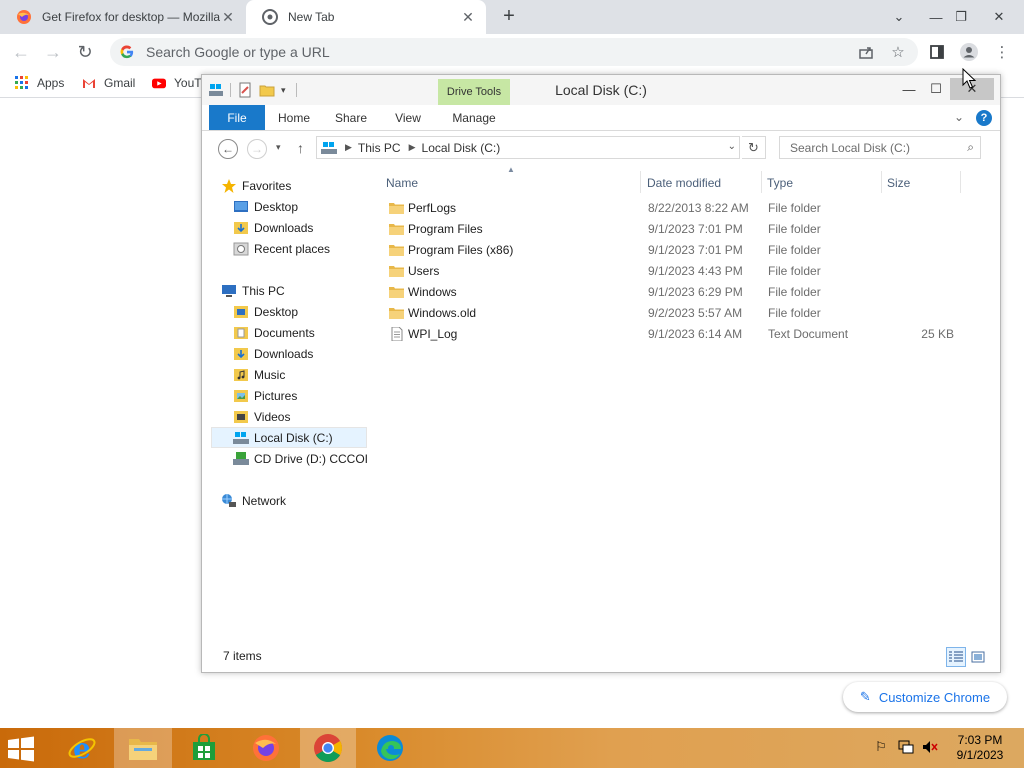  Describe the element at coordinates (978, 657) in the screenshot. I see `large-icons-view-icon` at that location.